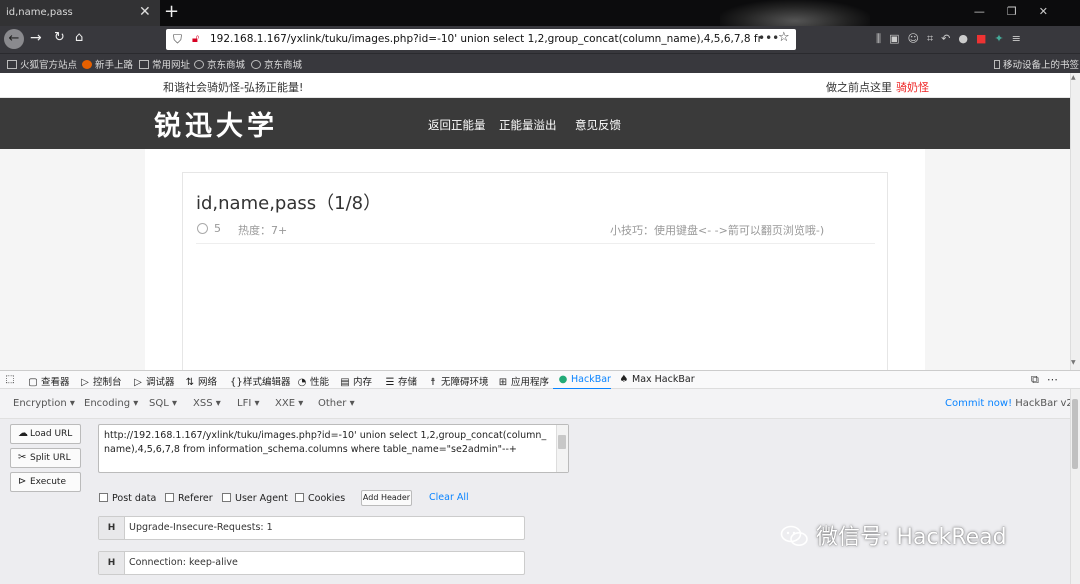 Image resolution: width=1080 pixels, height=584 pixels. I want to click on tab-storage: ☰ 存储, so click(401, 381).